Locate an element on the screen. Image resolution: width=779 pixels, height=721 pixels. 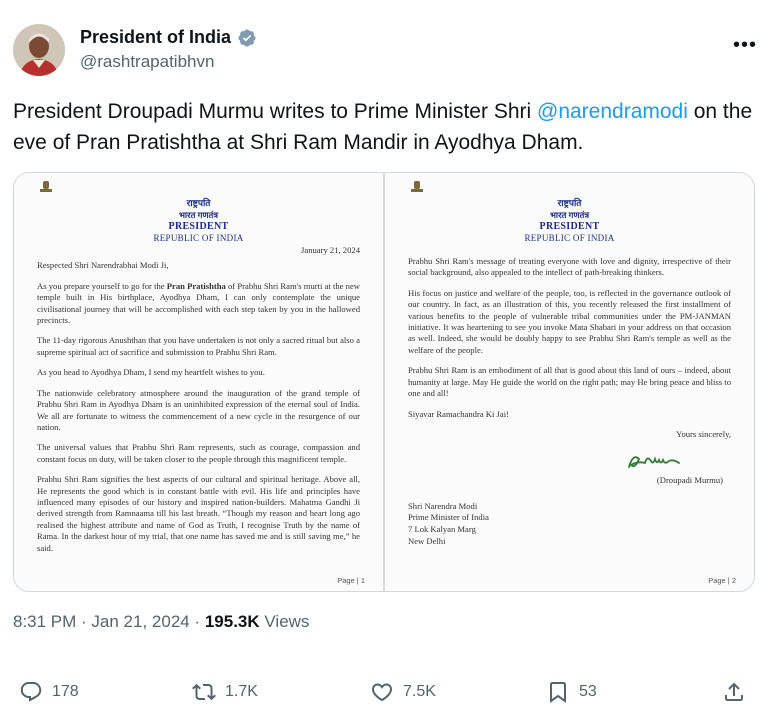
page-number: Page | 1 is located at coordinates (351, 580).